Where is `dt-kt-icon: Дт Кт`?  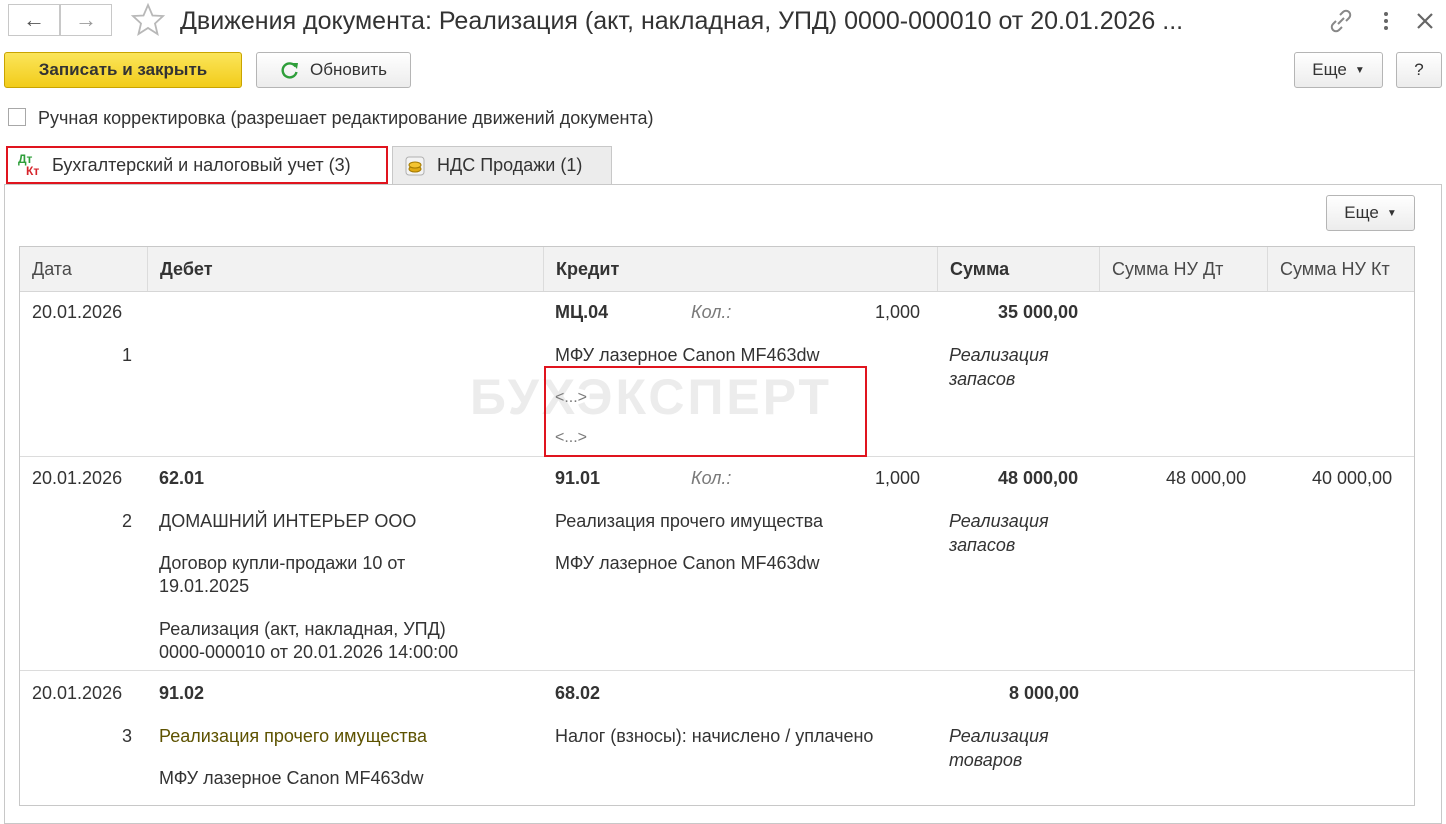 dt-kt-icon: Дт Кт is located at coordinates (30, 165).